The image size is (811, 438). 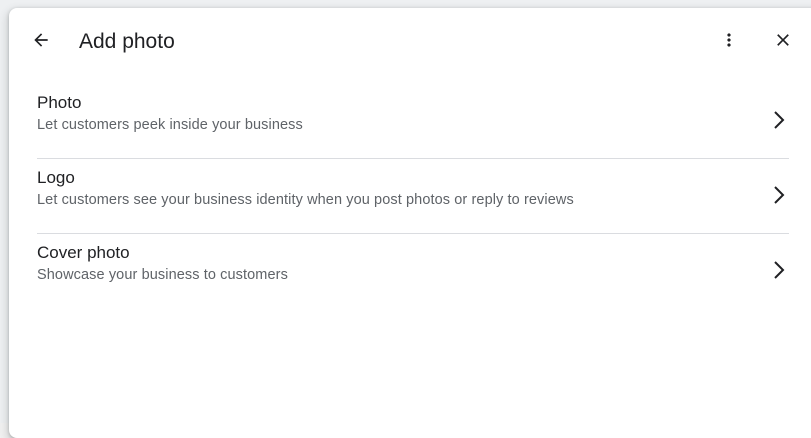 What do you see at coordinates (127, 41) in the screenshot?
I see `dialog-title: Add photo` at bounding box center [127, 41].